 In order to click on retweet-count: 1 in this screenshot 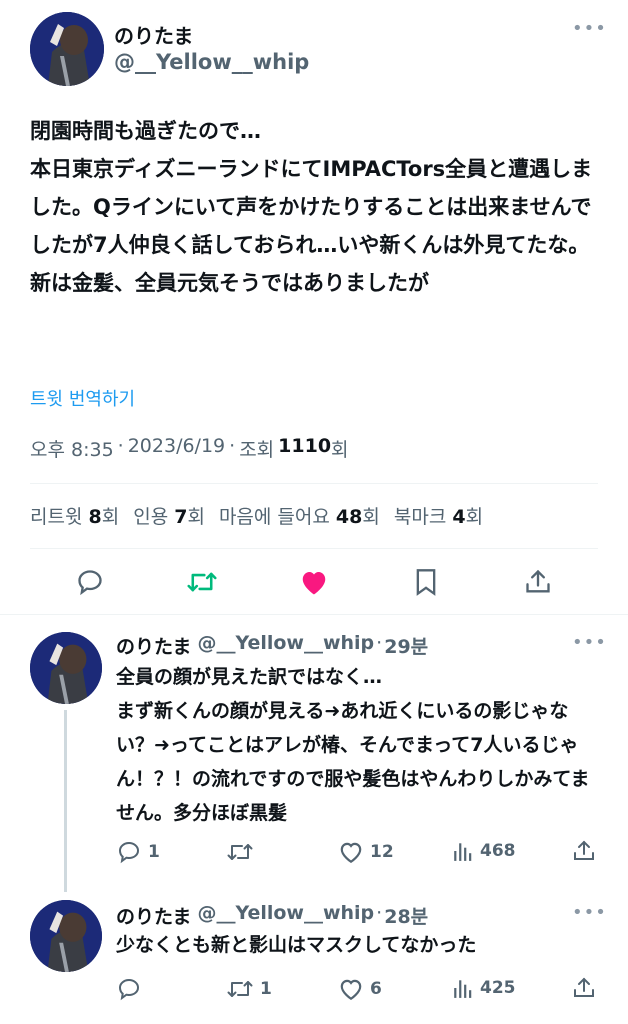, I will do `click(266, 989)`.